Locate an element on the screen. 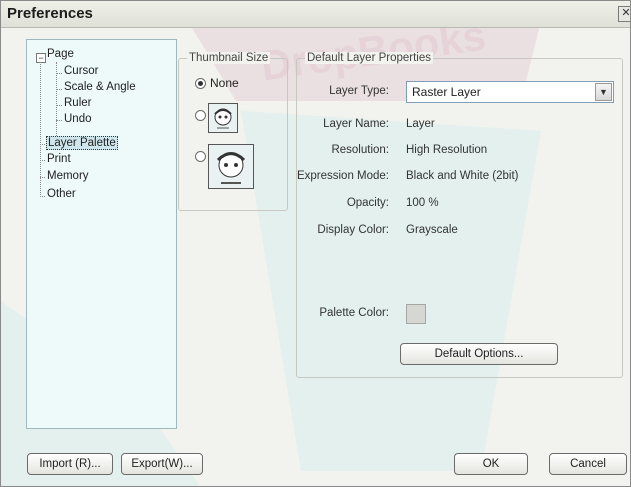 The height and width of the screenshot is (487, 631). expression-mode-value: Black and White (2bit) is located at coordinates (462, 176).